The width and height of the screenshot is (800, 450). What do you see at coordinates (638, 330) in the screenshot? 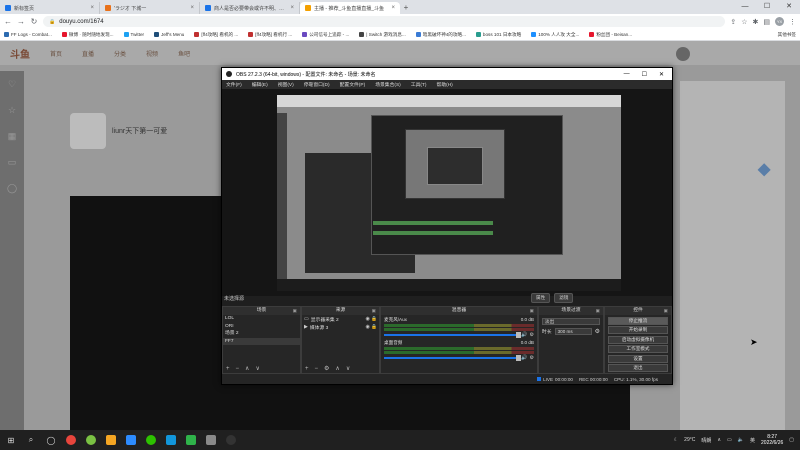
I see `control-button: 开始录制` at bounding box center [638, 330].